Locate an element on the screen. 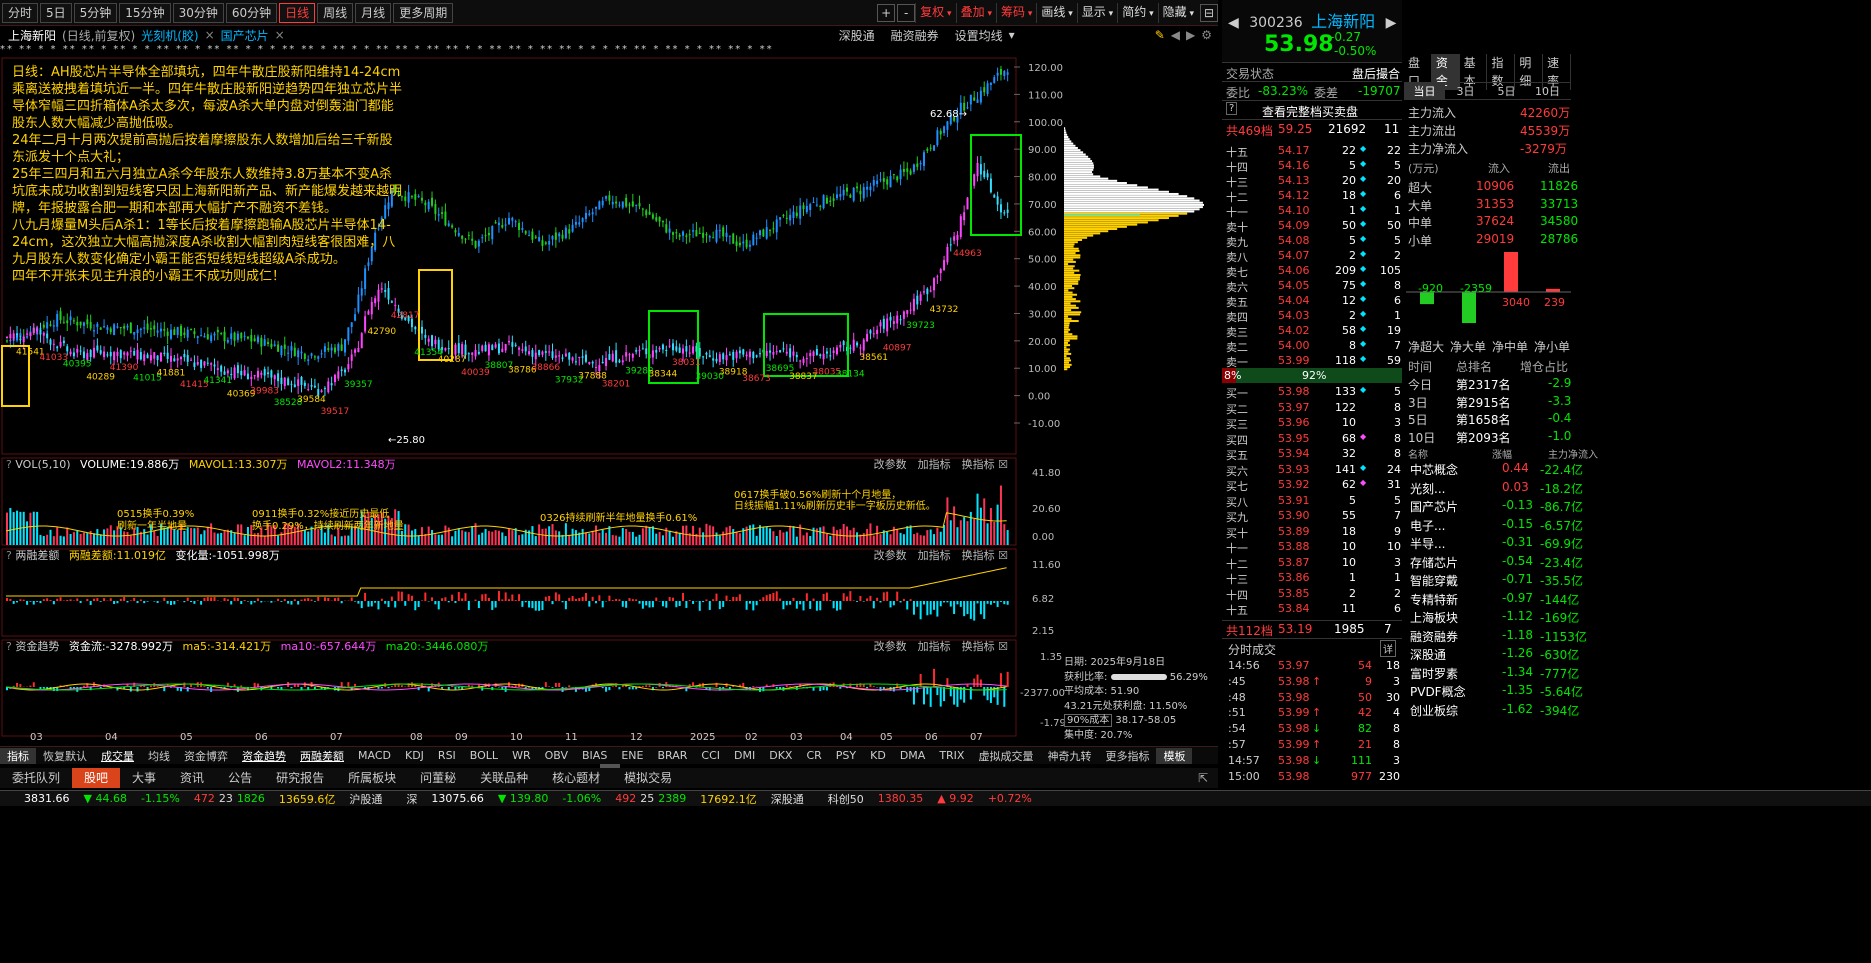 The height and width of the screenshot is (963, 1871). day-tab-0: 当日 is located at coordinates (1424, 91).